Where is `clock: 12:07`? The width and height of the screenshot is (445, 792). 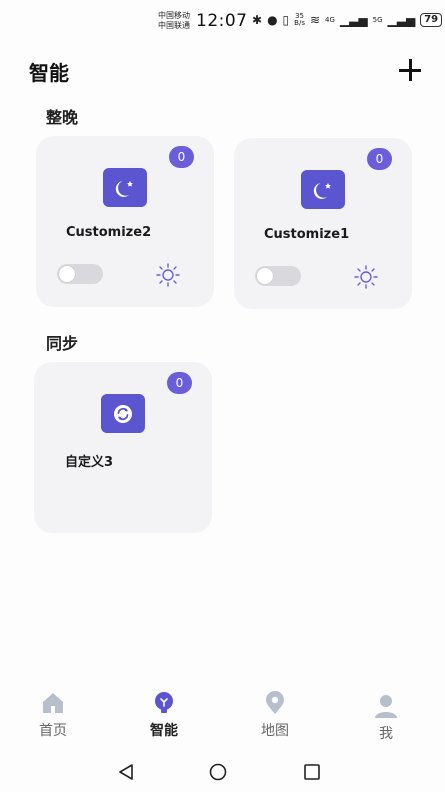 clock: 12:07 is located at coordinates (222, 21).